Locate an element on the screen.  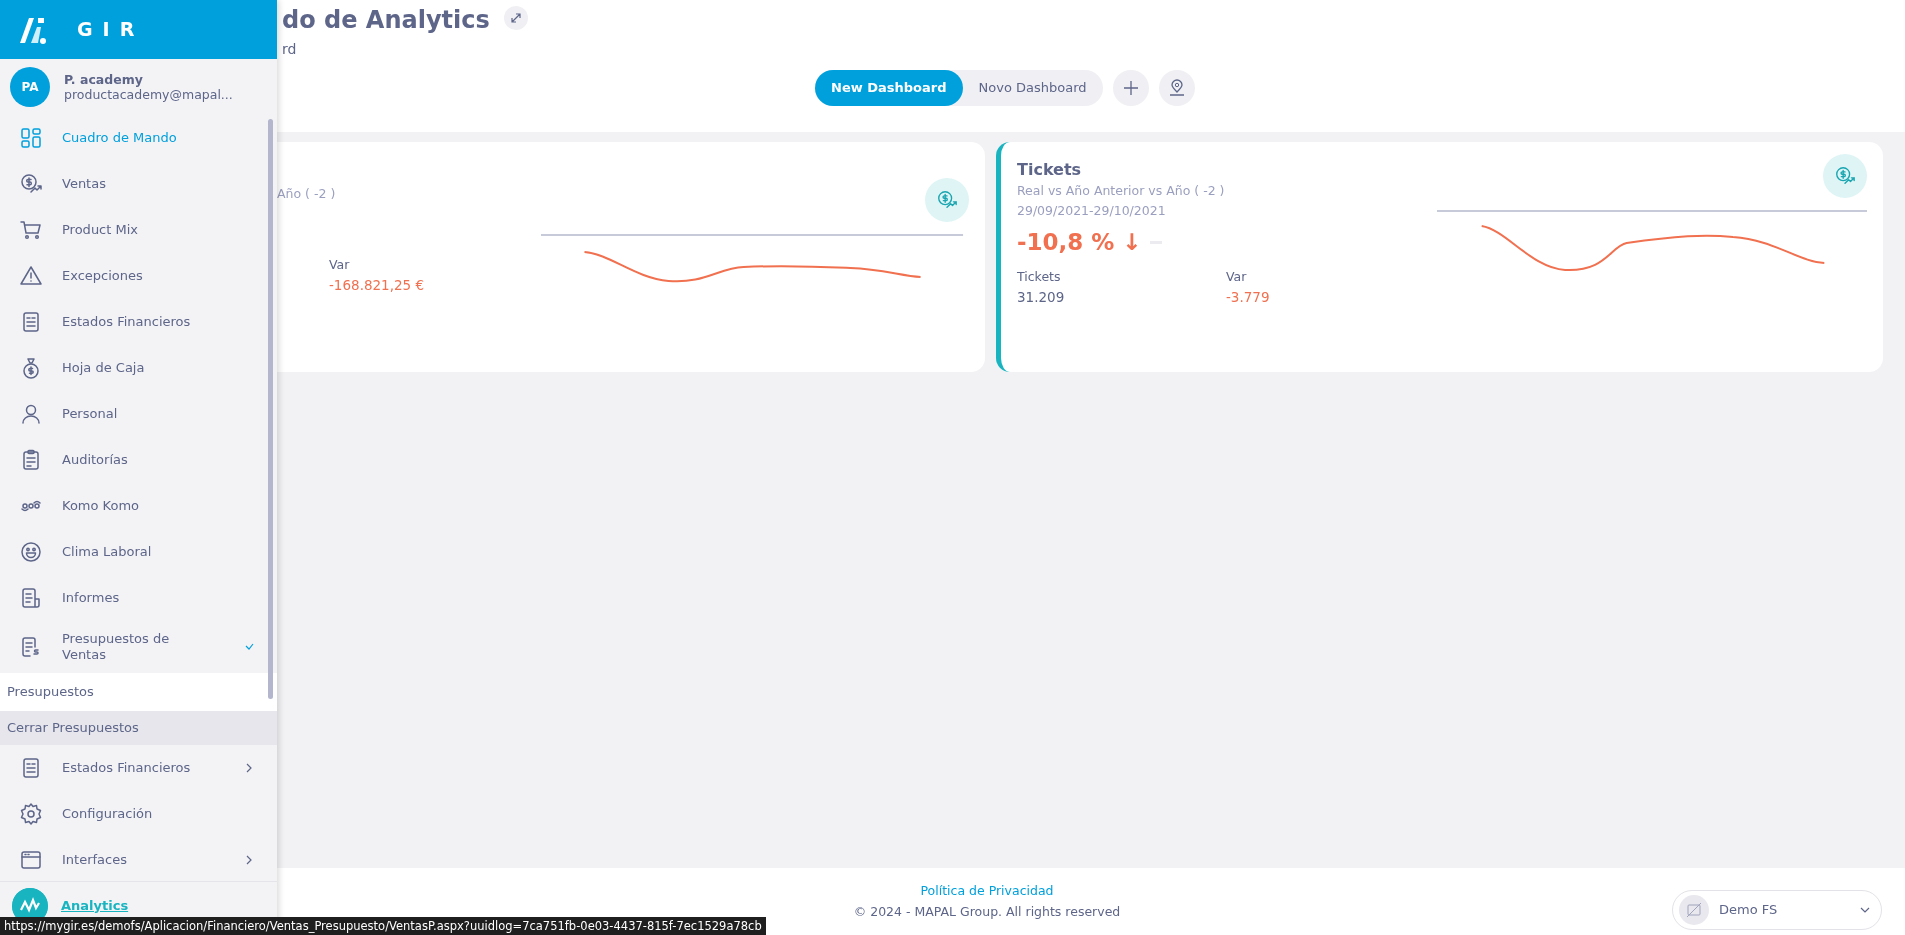
plus-icon is located at coordinates (1130, 87).